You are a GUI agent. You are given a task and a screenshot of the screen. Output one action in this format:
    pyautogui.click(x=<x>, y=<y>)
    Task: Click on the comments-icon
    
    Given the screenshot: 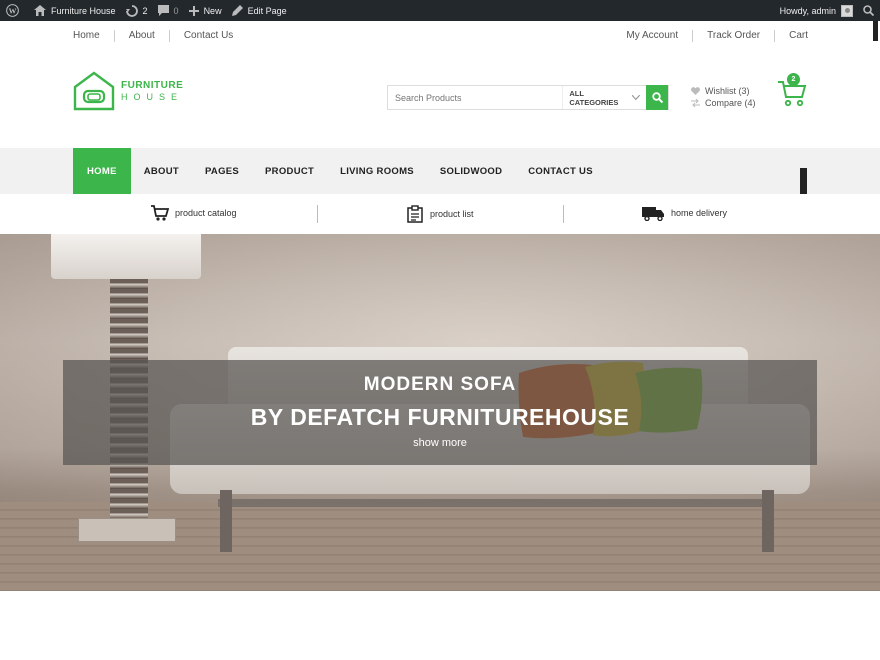 What is the action you would take?
    pyautogui.click(x=163, y=10)
    